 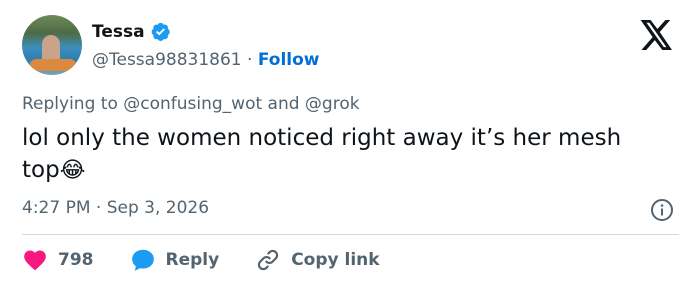 What do you see at coordinates (192, 260) in the screenshot?
I see `reply-label: Reply` at bounding box center [192, 260].